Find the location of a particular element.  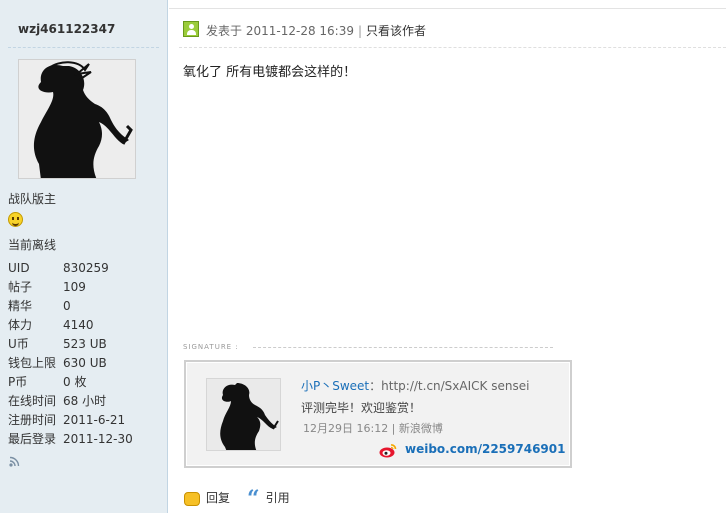

post-content: 氧化了 所有电镀都会这样的！ is located at coordinates (270, 72).